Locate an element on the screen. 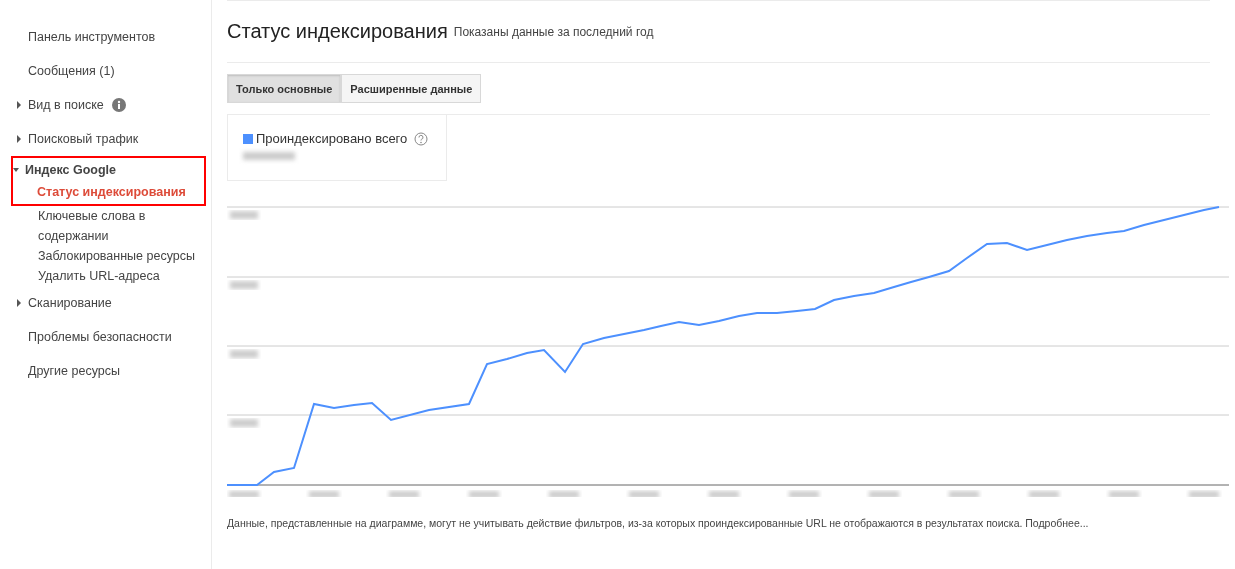  nav-group: Вид в поиске is located at coordinates (66, 105).